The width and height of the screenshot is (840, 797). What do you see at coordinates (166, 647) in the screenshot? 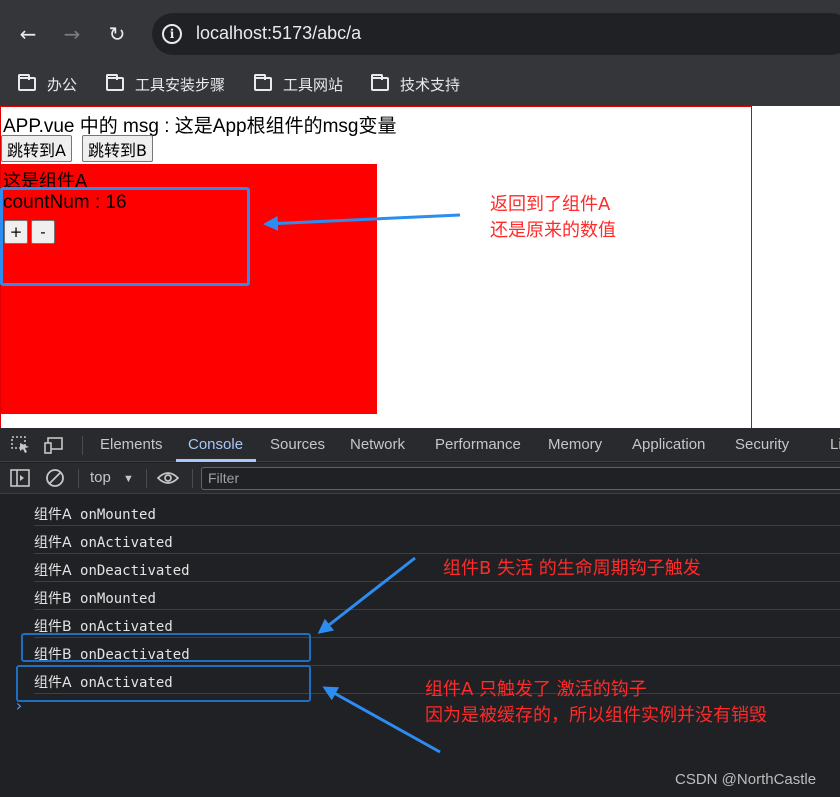
I see `deactivated-highlight-box` at bounding box center [166, 647].